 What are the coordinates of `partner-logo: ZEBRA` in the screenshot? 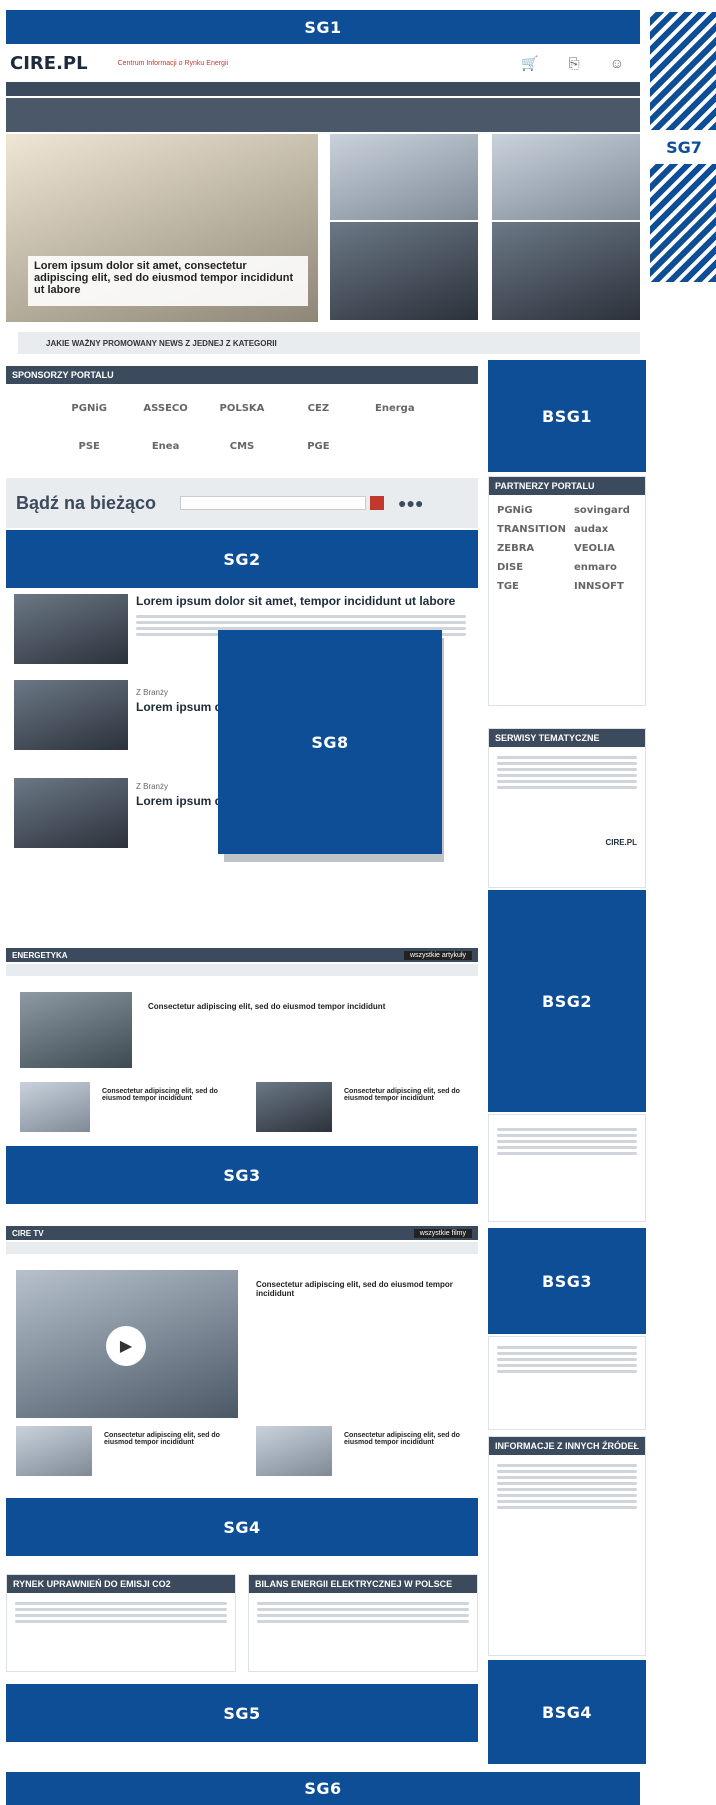 It's located at (531, 548).